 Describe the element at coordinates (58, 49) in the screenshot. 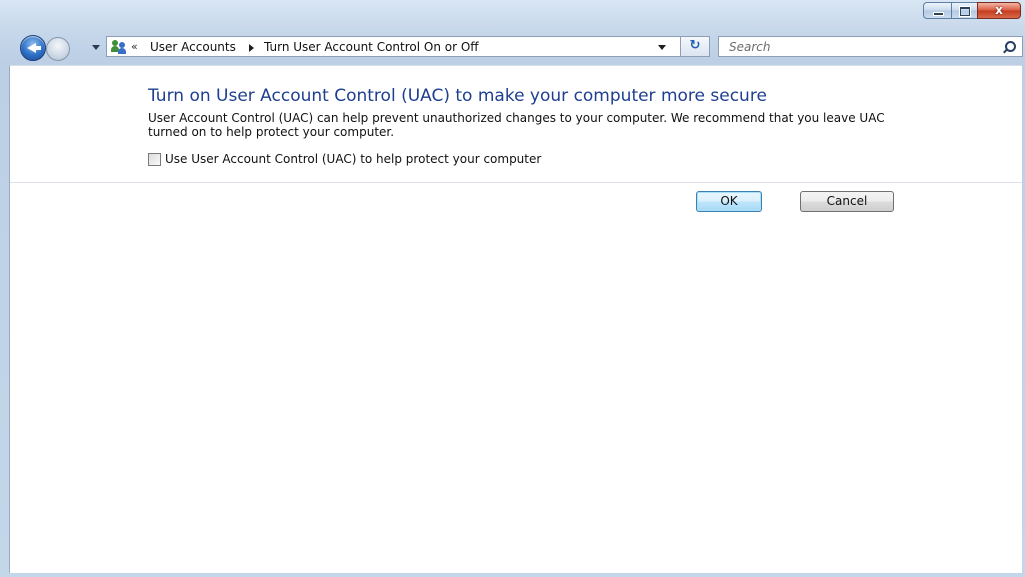

I see `forward-button` at that location.